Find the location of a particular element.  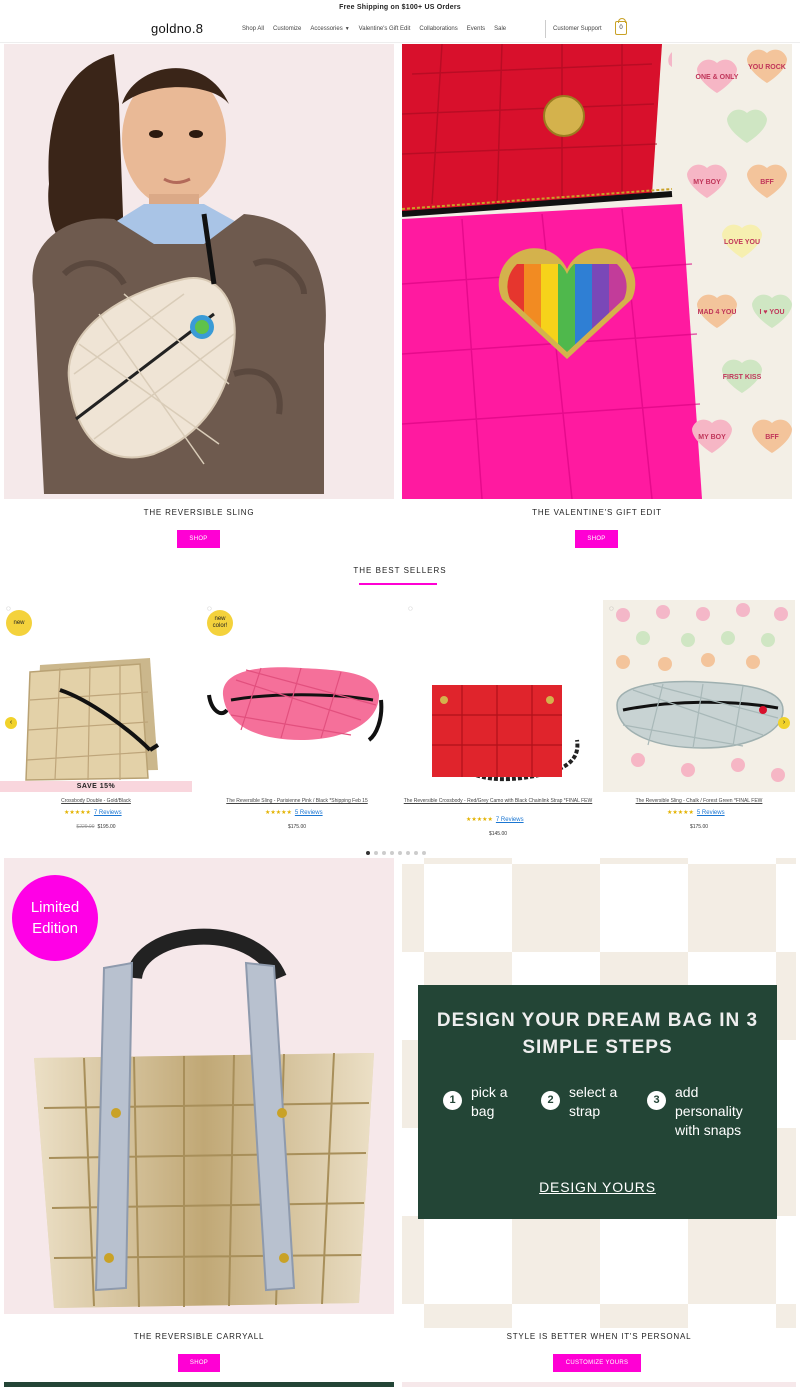

shop-carryall-button: SHOP is located at coordinates (199, 1363).